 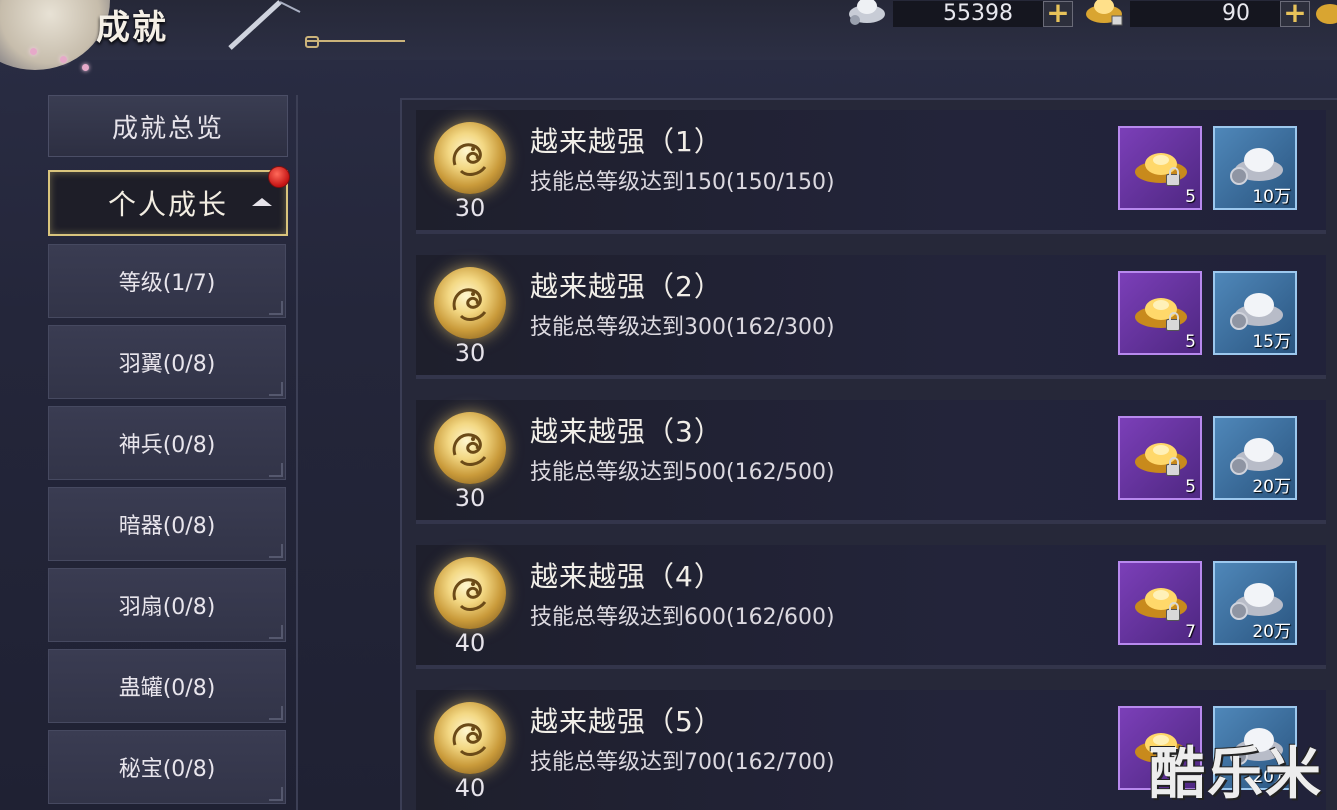 What do you see at coordinates (167, 769) in the screenshot?
I see `sidebar-item-label: 秘宝(0/8)` at bounding box center [167, 769].